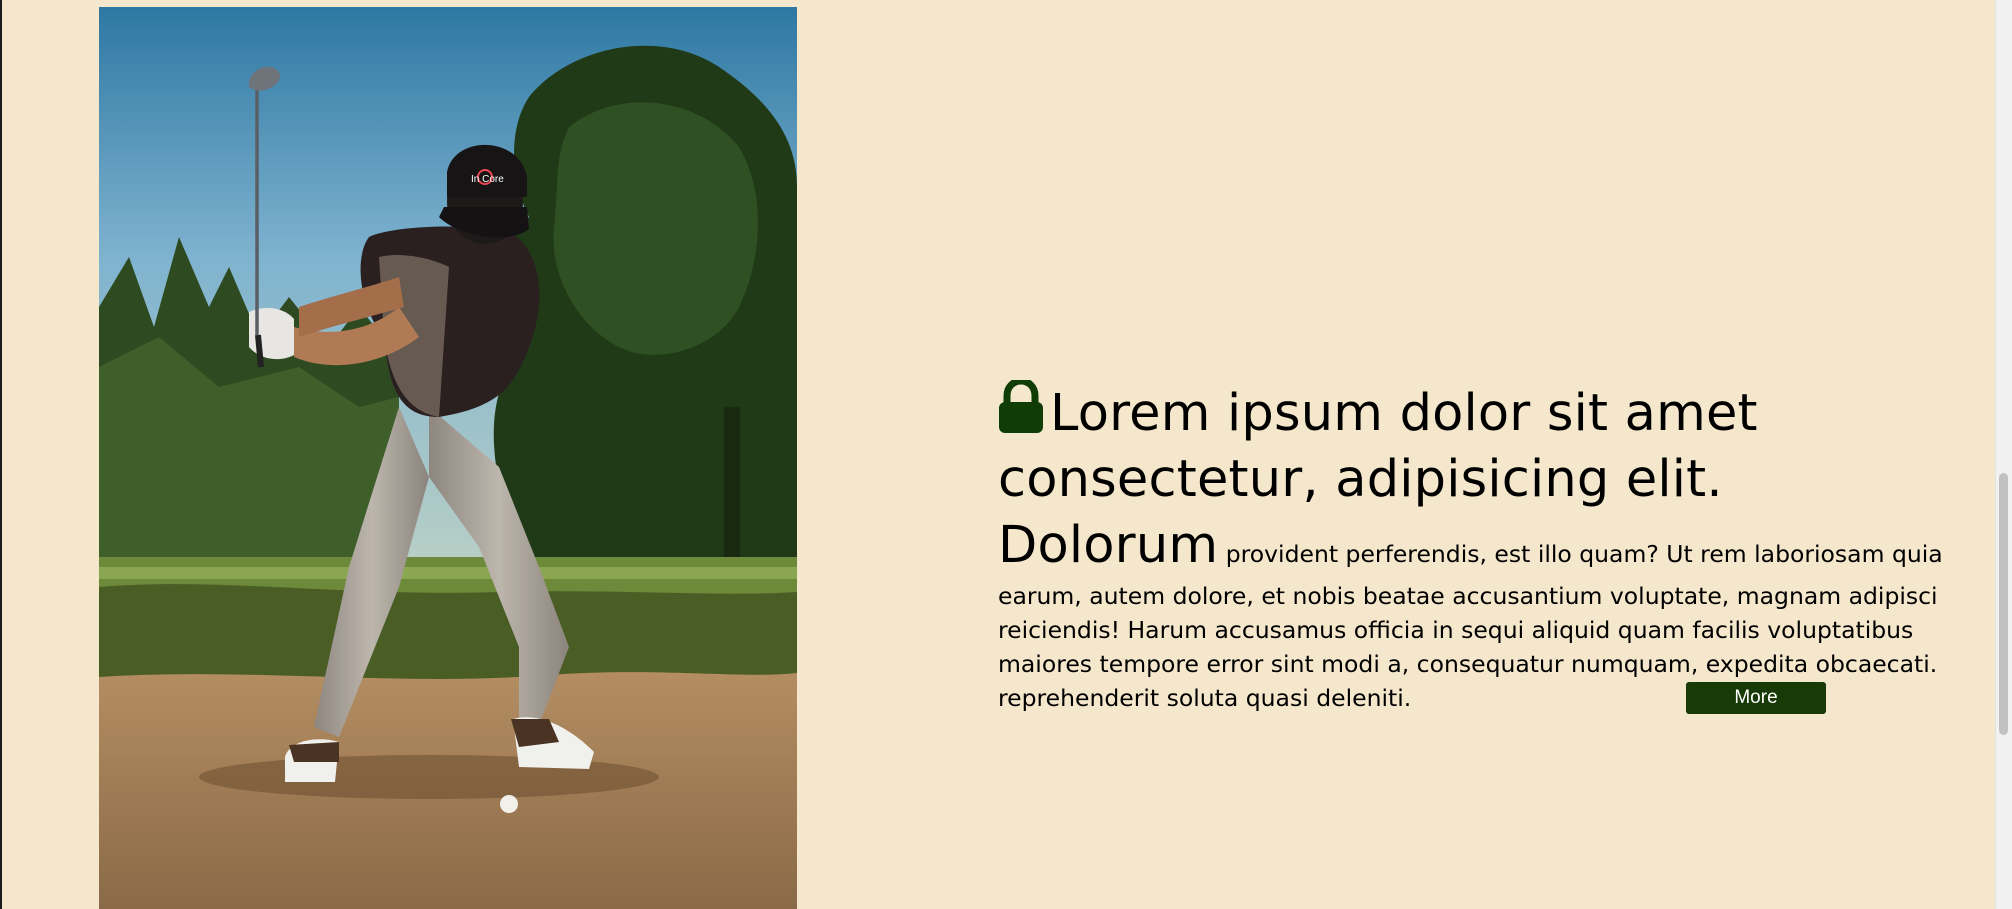 This screenshot has width=2012, height=909. I want to click on vertical-scrollbar, so click(2003, 454).